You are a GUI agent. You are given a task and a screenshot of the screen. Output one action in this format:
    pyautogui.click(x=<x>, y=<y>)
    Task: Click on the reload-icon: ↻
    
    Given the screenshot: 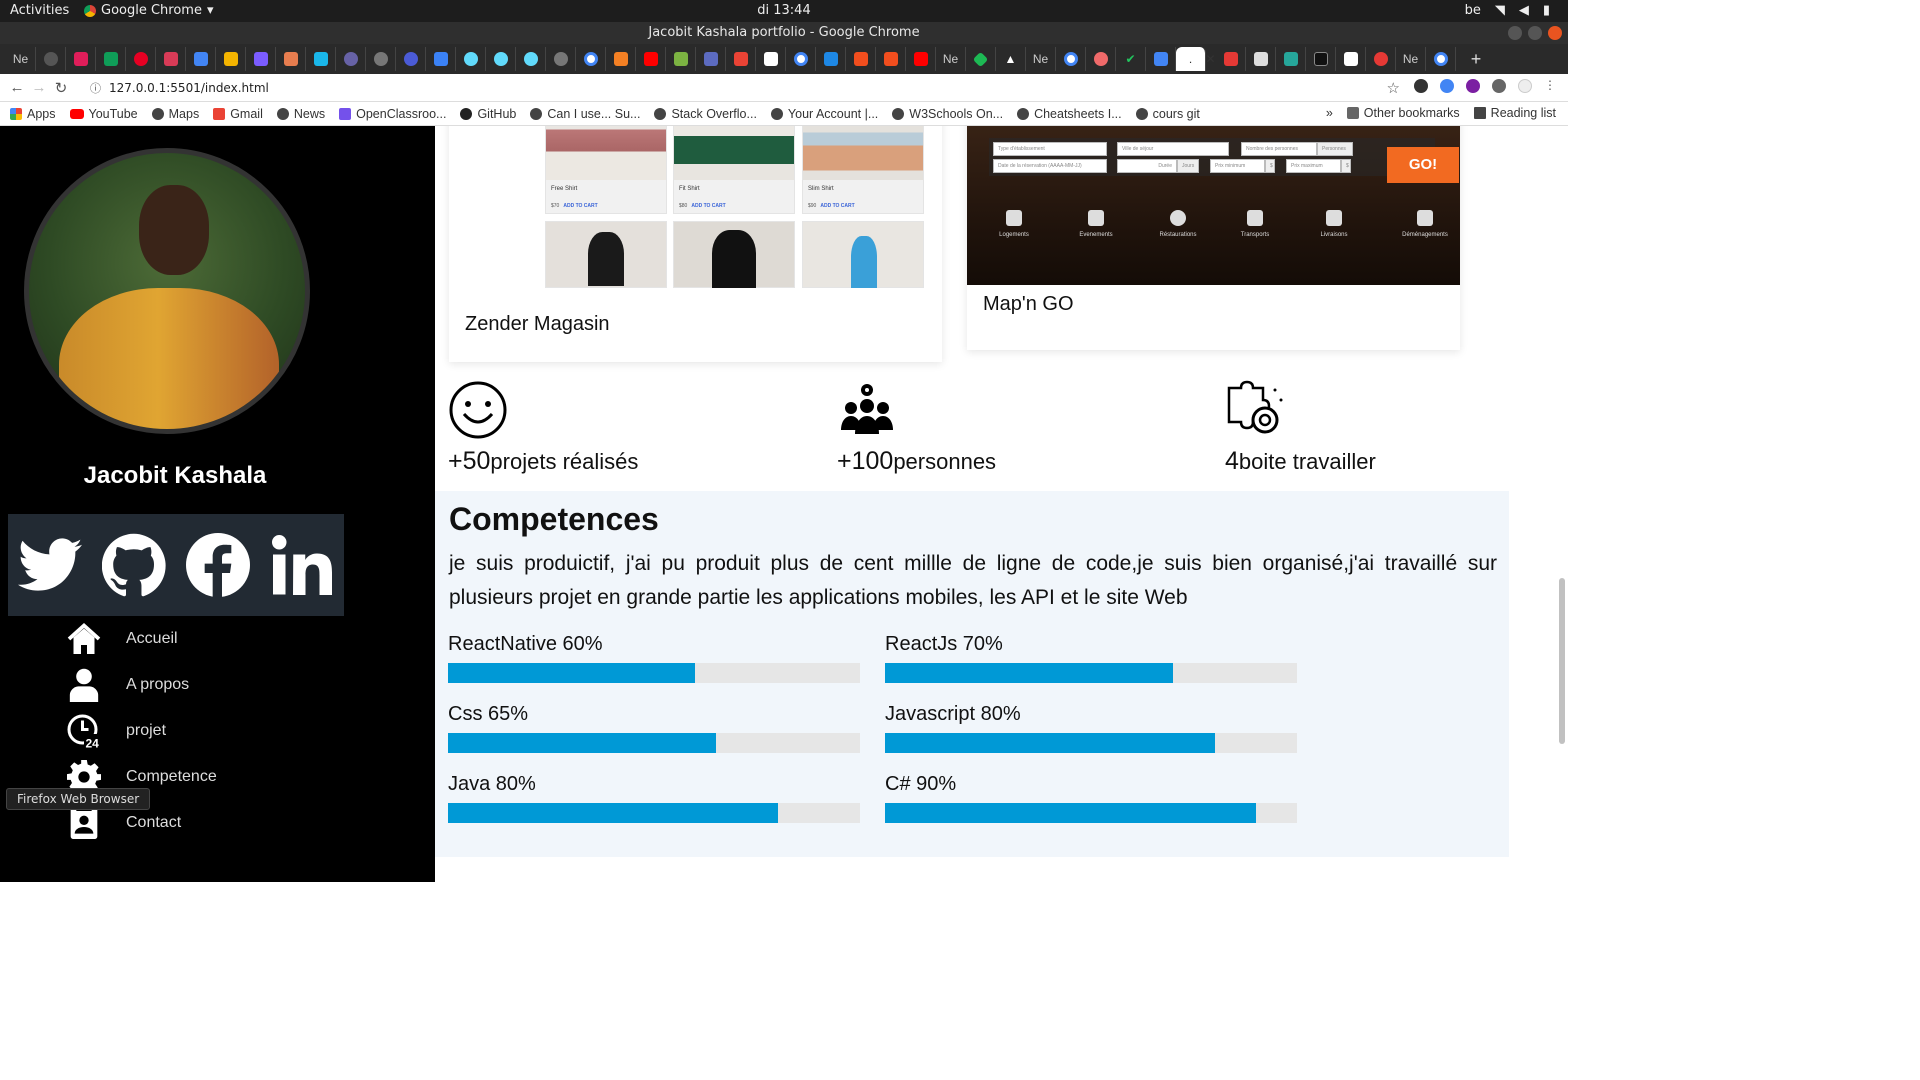 What is the action you would take?
    pyautogui.click(x=61, y=88)
    